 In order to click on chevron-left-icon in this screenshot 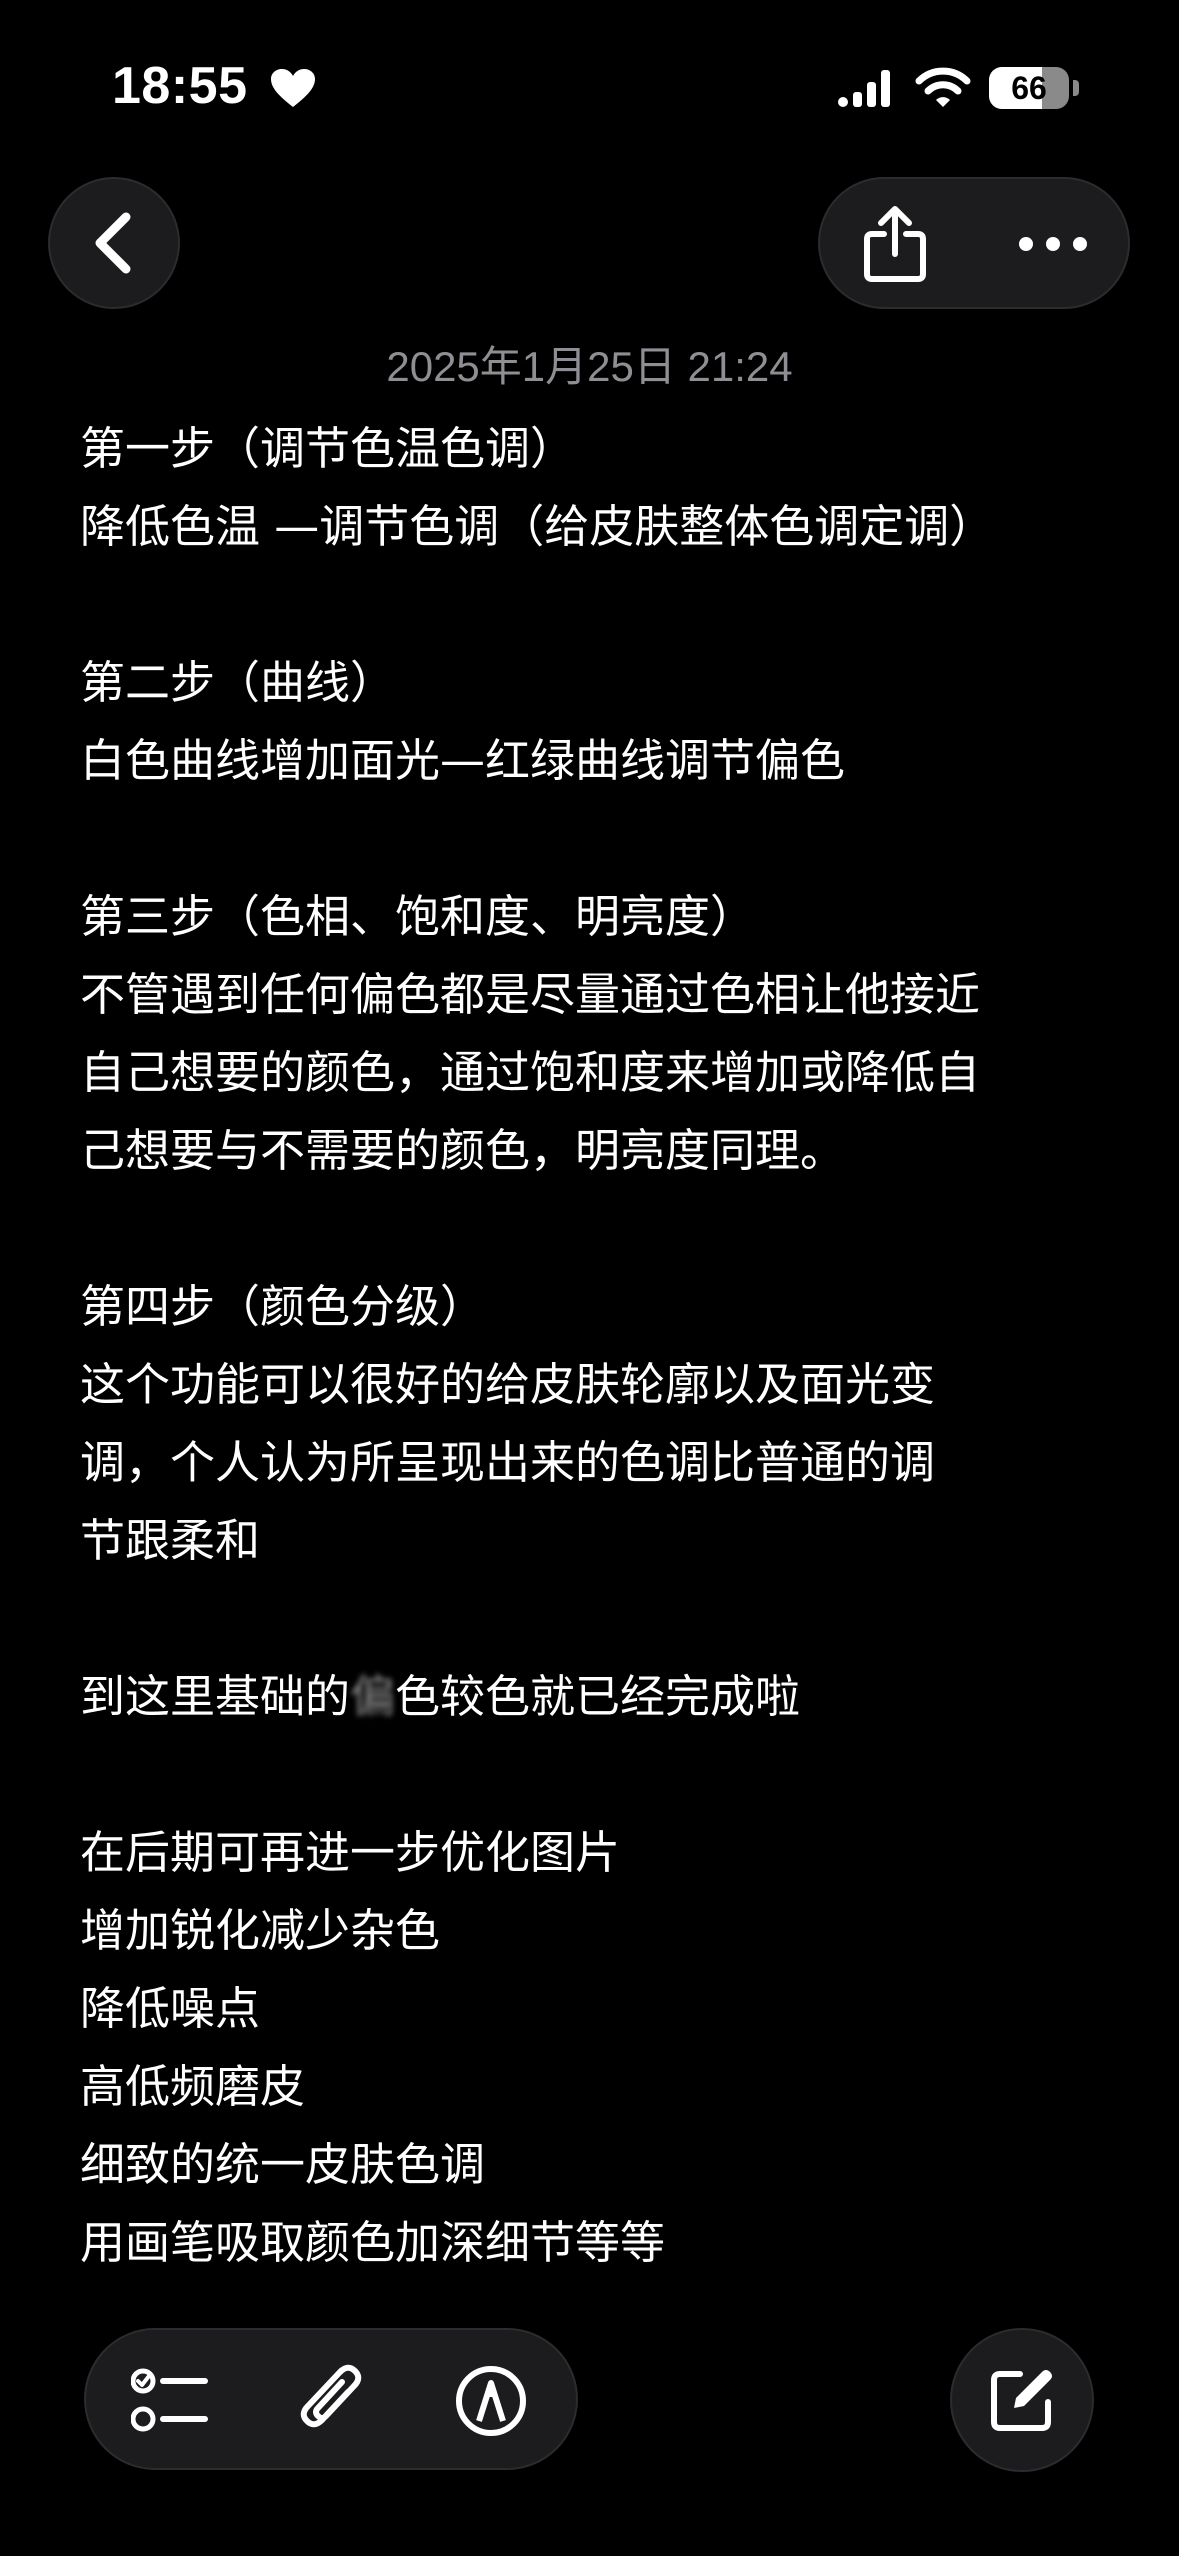, I will do `click(113, 243)`.